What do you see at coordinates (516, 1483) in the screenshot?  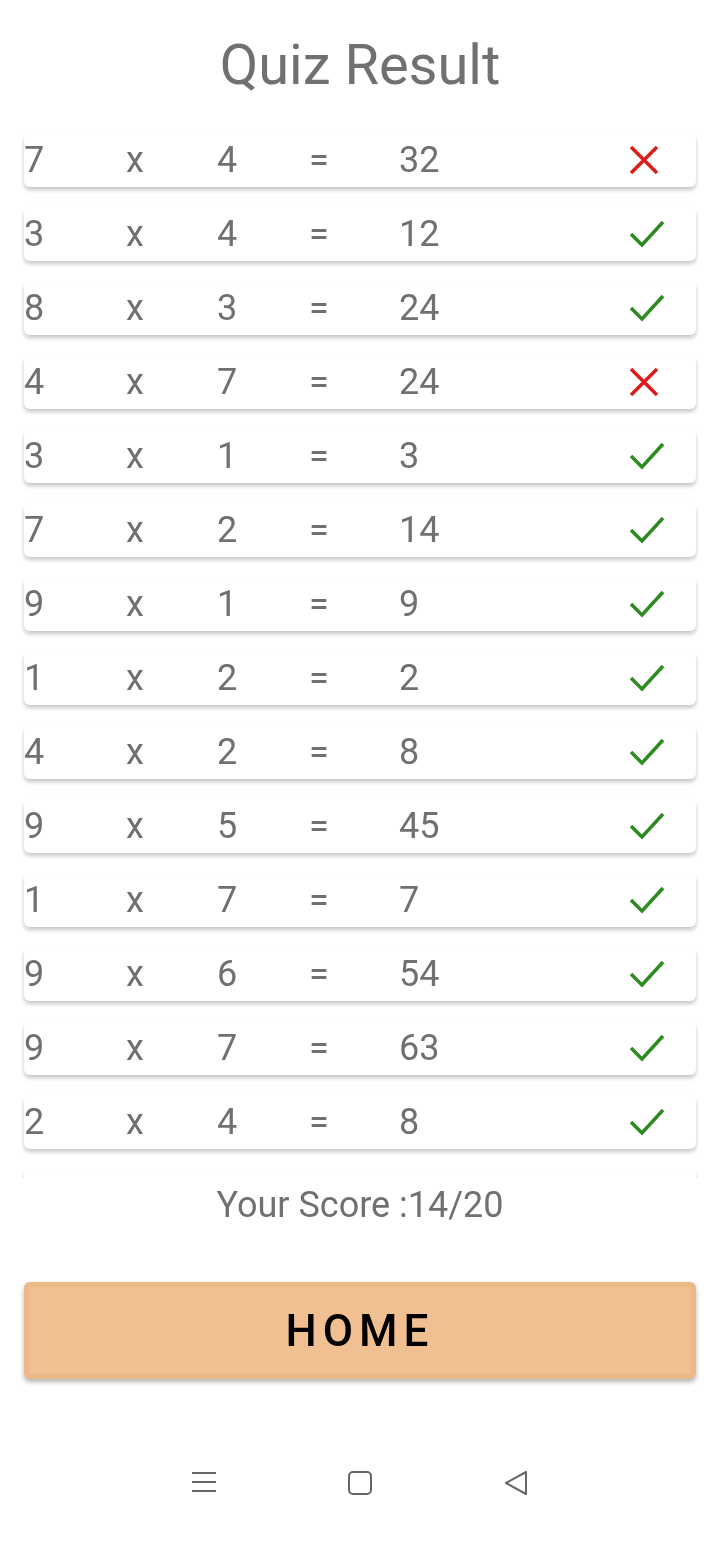 I see `back-triangle-icon` at bounding box center [516, 1483].